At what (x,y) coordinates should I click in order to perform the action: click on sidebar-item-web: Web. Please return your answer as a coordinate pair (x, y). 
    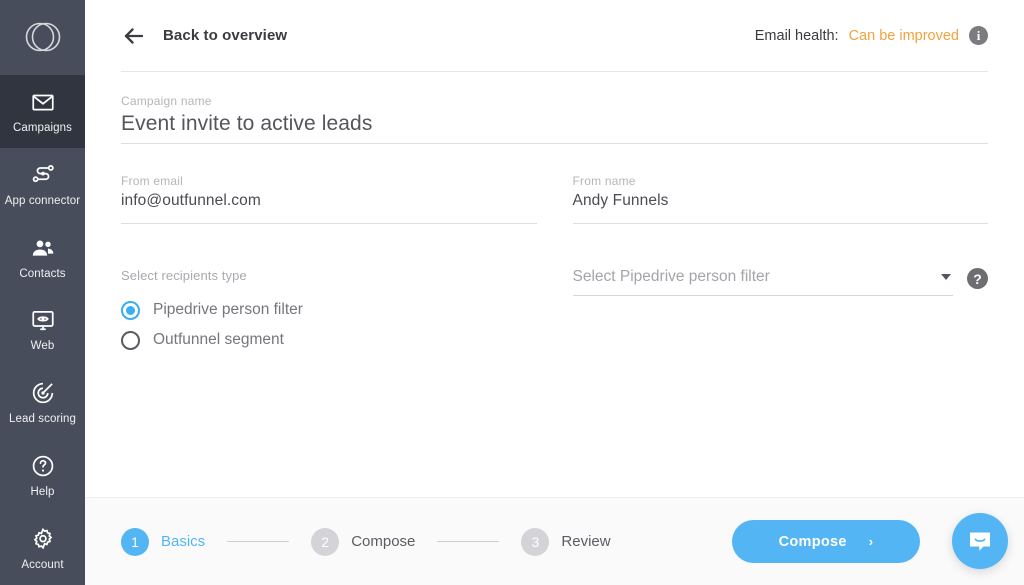
    Looking at the image, I should click on (42, 329).